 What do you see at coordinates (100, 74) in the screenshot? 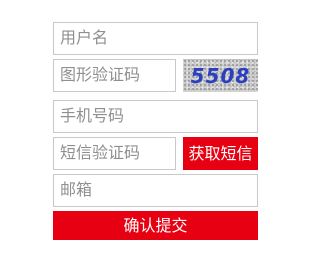
I see `captcha-placeholder: 图形验证码` at bounding box center [100, 74].